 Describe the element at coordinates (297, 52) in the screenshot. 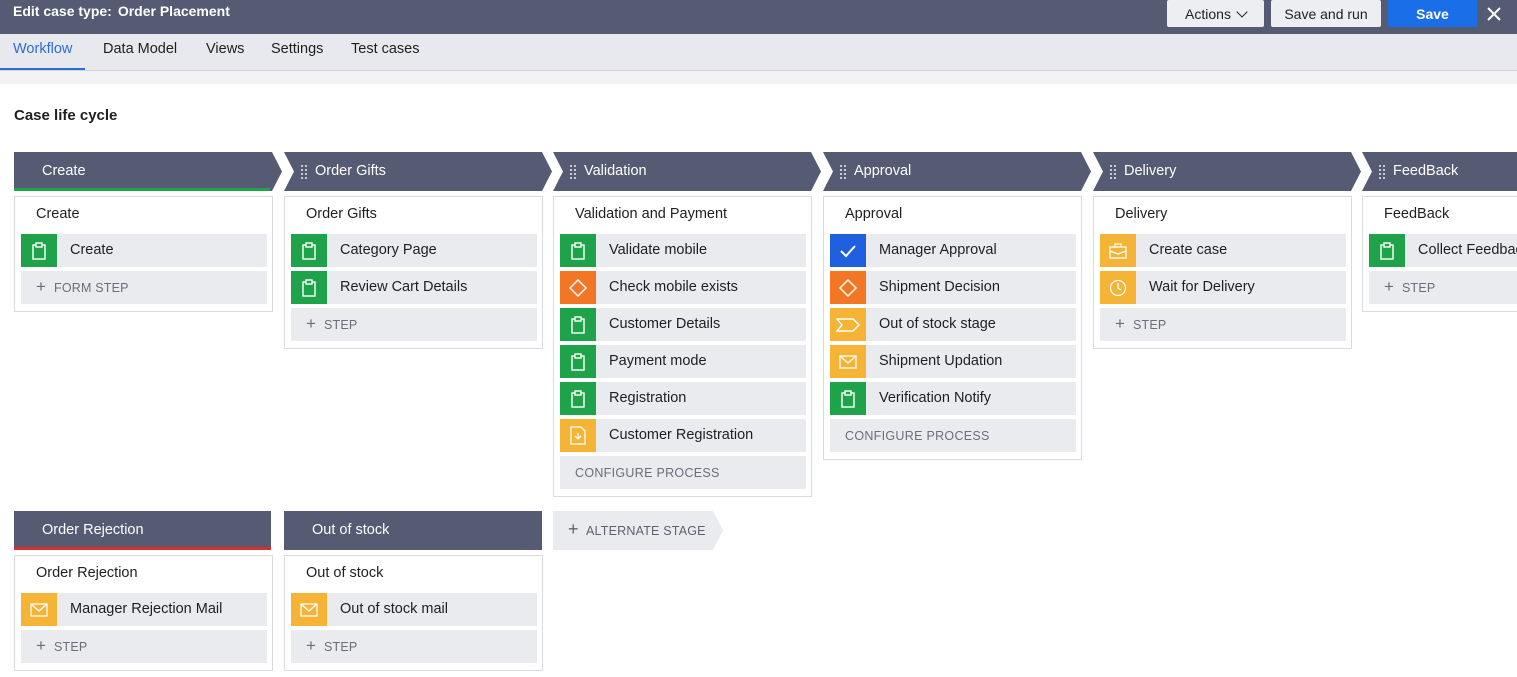

I see `tab-settings: Settings` at that location.